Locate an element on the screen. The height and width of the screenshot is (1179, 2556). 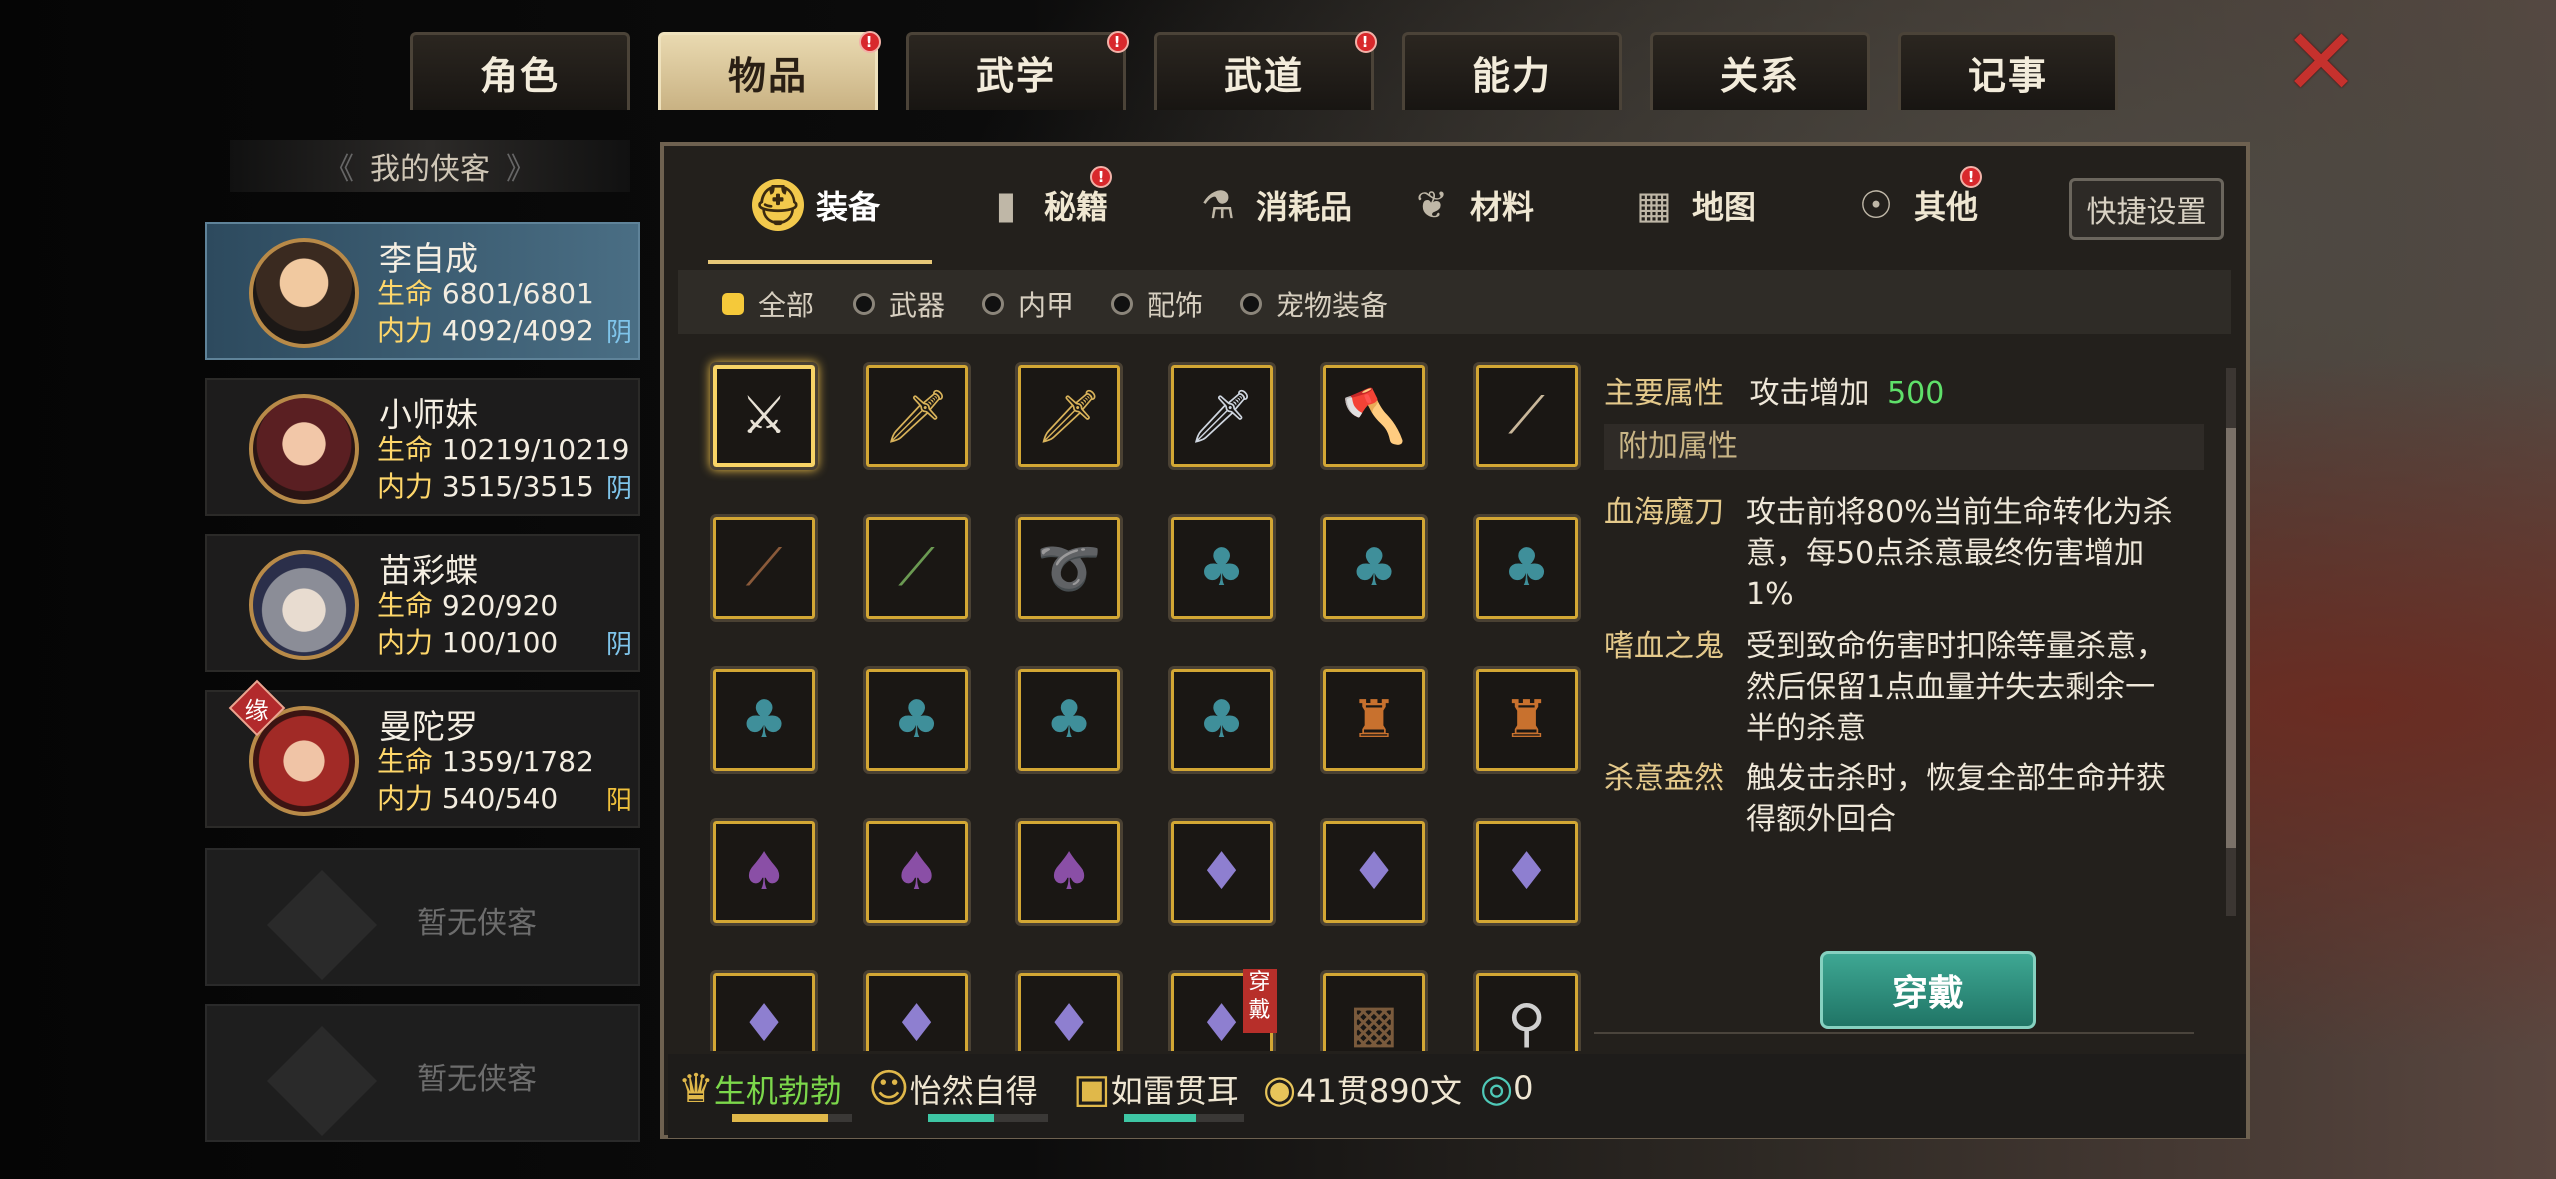
saber-icon: ⚔ is located at coordinates (764, 416).